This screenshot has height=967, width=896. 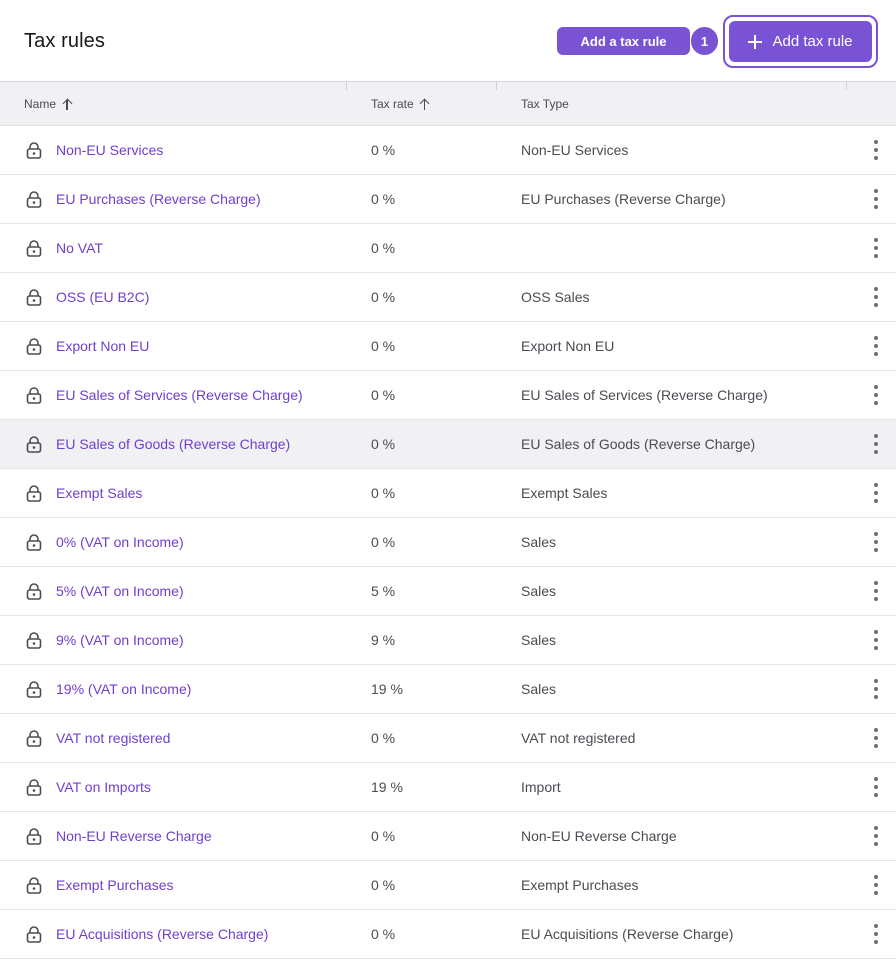 I want to click on tax-rule-name-link: 0% (VAT on Income), so click(x=120, y=542).